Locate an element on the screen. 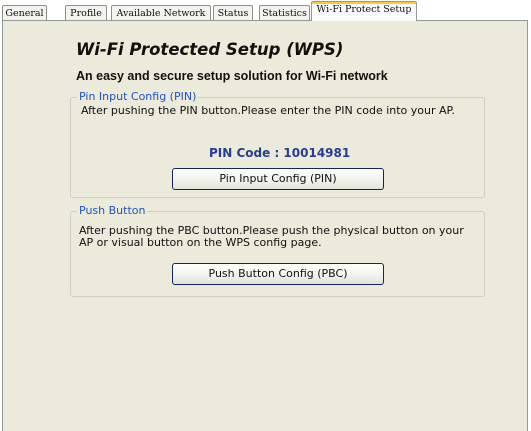 The image size is (531, 431). pin-group-legend: Pin Input Config (PIN) is located at coordinates (138, 97).